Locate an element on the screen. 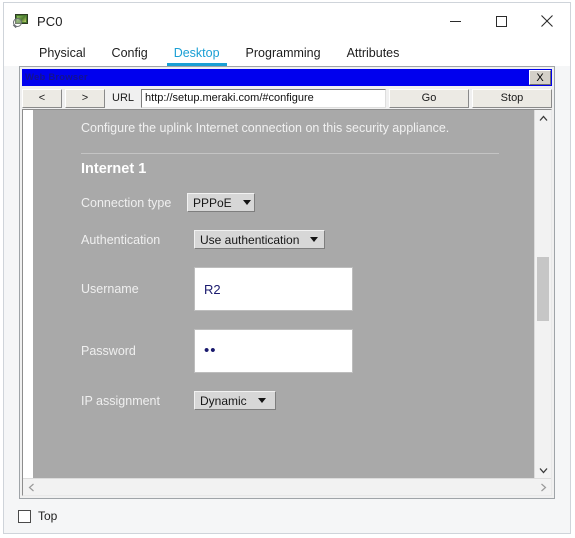 This screenshot has height=538, width=575. chevron-left-icon is located at coordinates (31, 487).